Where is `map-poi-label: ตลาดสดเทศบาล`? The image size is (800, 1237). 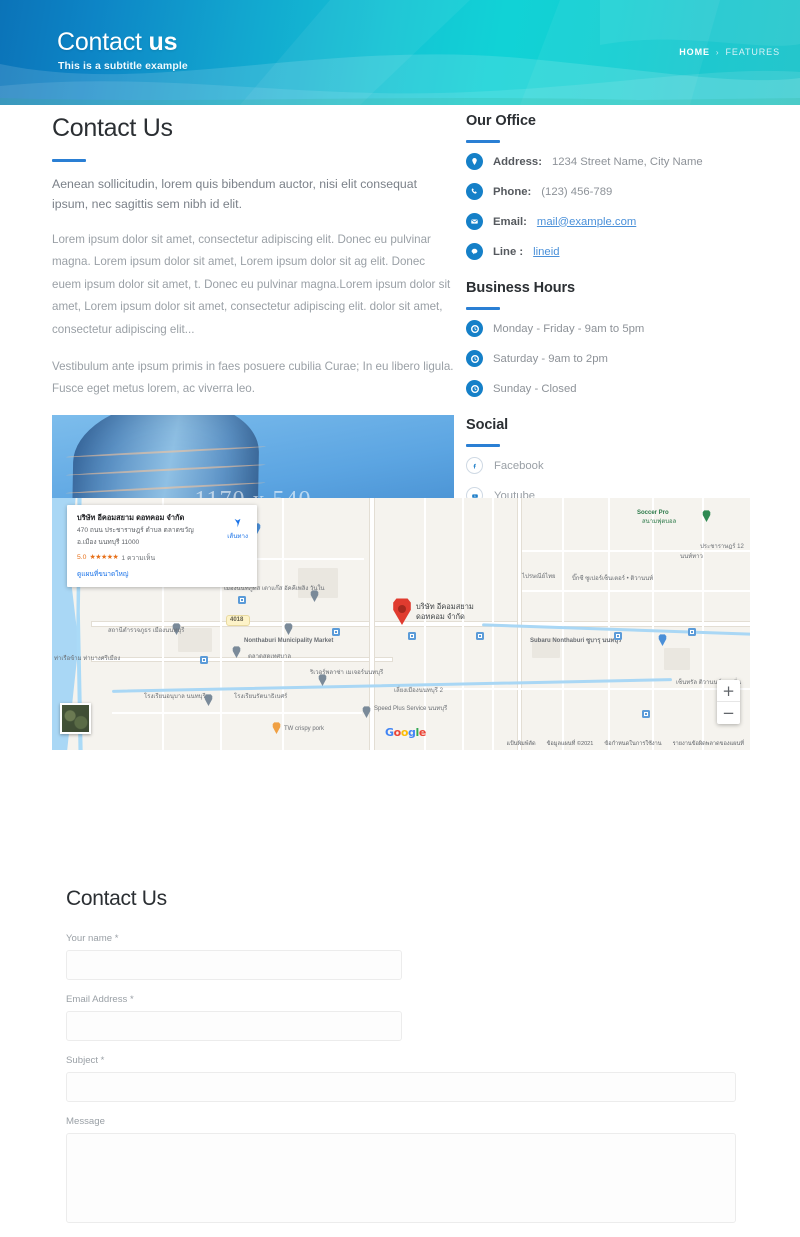 map-poi-label: ตลาดสดเทศบาล is located at coordinates (270, 657).